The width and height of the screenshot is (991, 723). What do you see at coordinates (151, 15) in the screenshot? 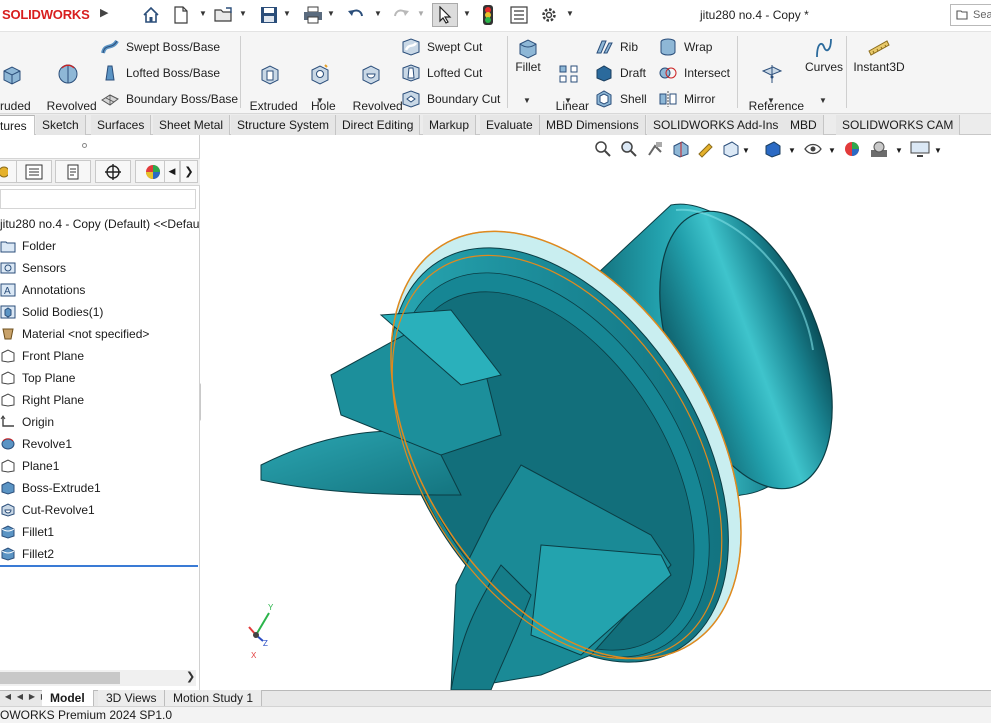
I see `home-icon` at bounding box center [151, 15].